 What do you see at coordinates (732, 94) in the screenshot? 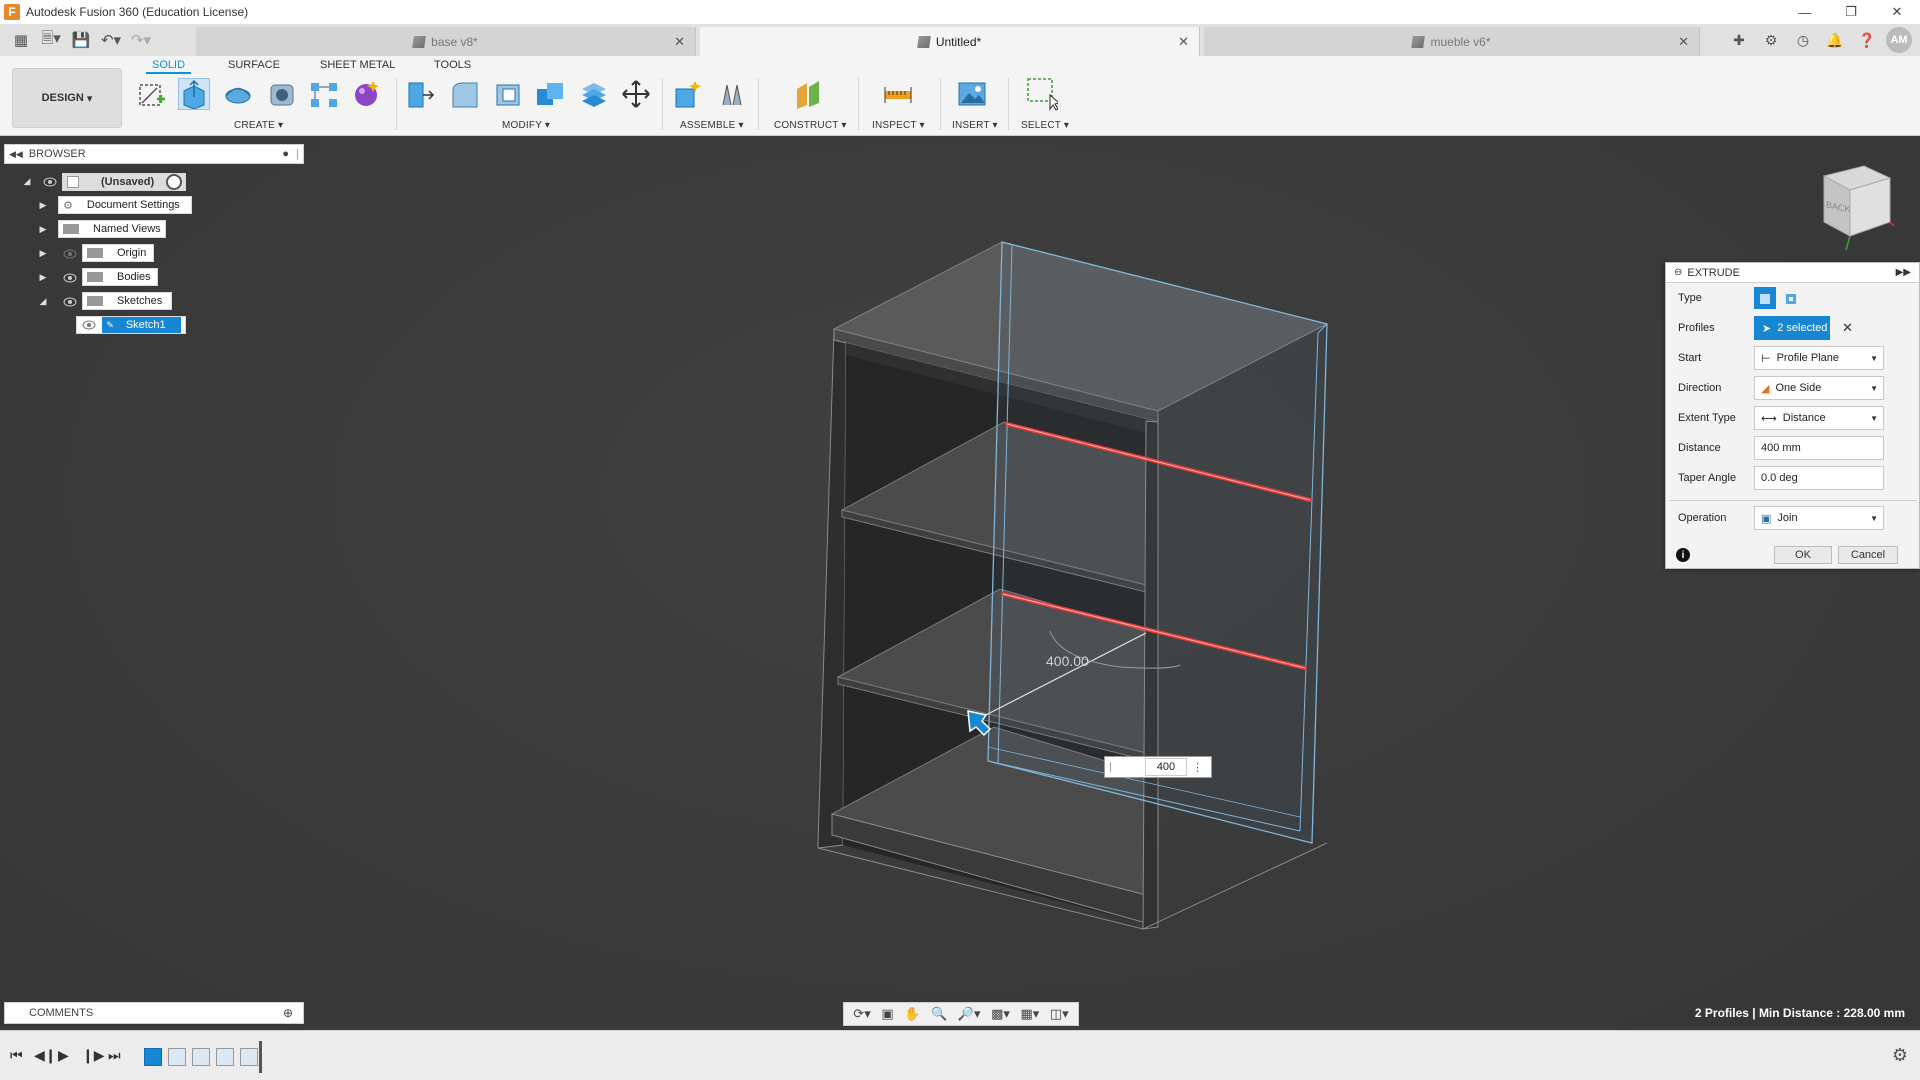
I see `joint-icon` at bounding box center [732, 94].